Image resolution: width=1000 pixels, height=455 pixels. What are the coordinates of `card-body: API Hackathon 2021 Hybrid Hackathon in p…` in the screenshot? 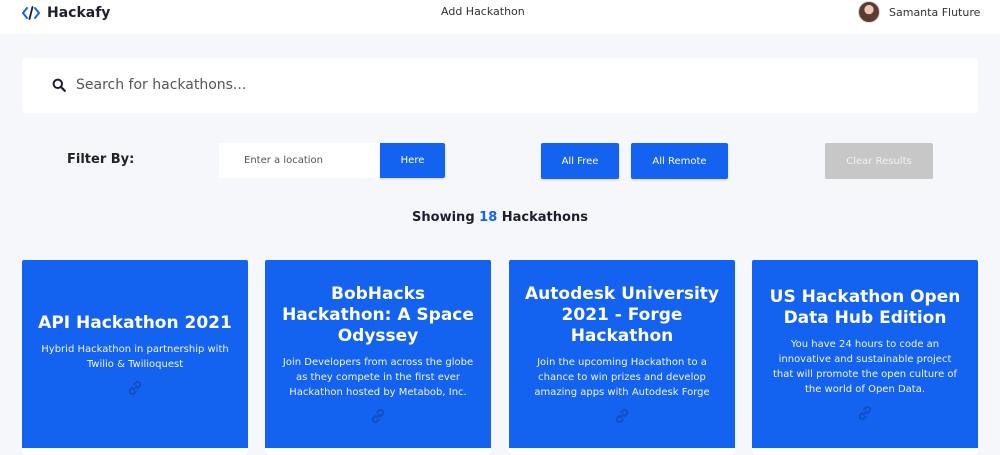 It's located at (135, 354).